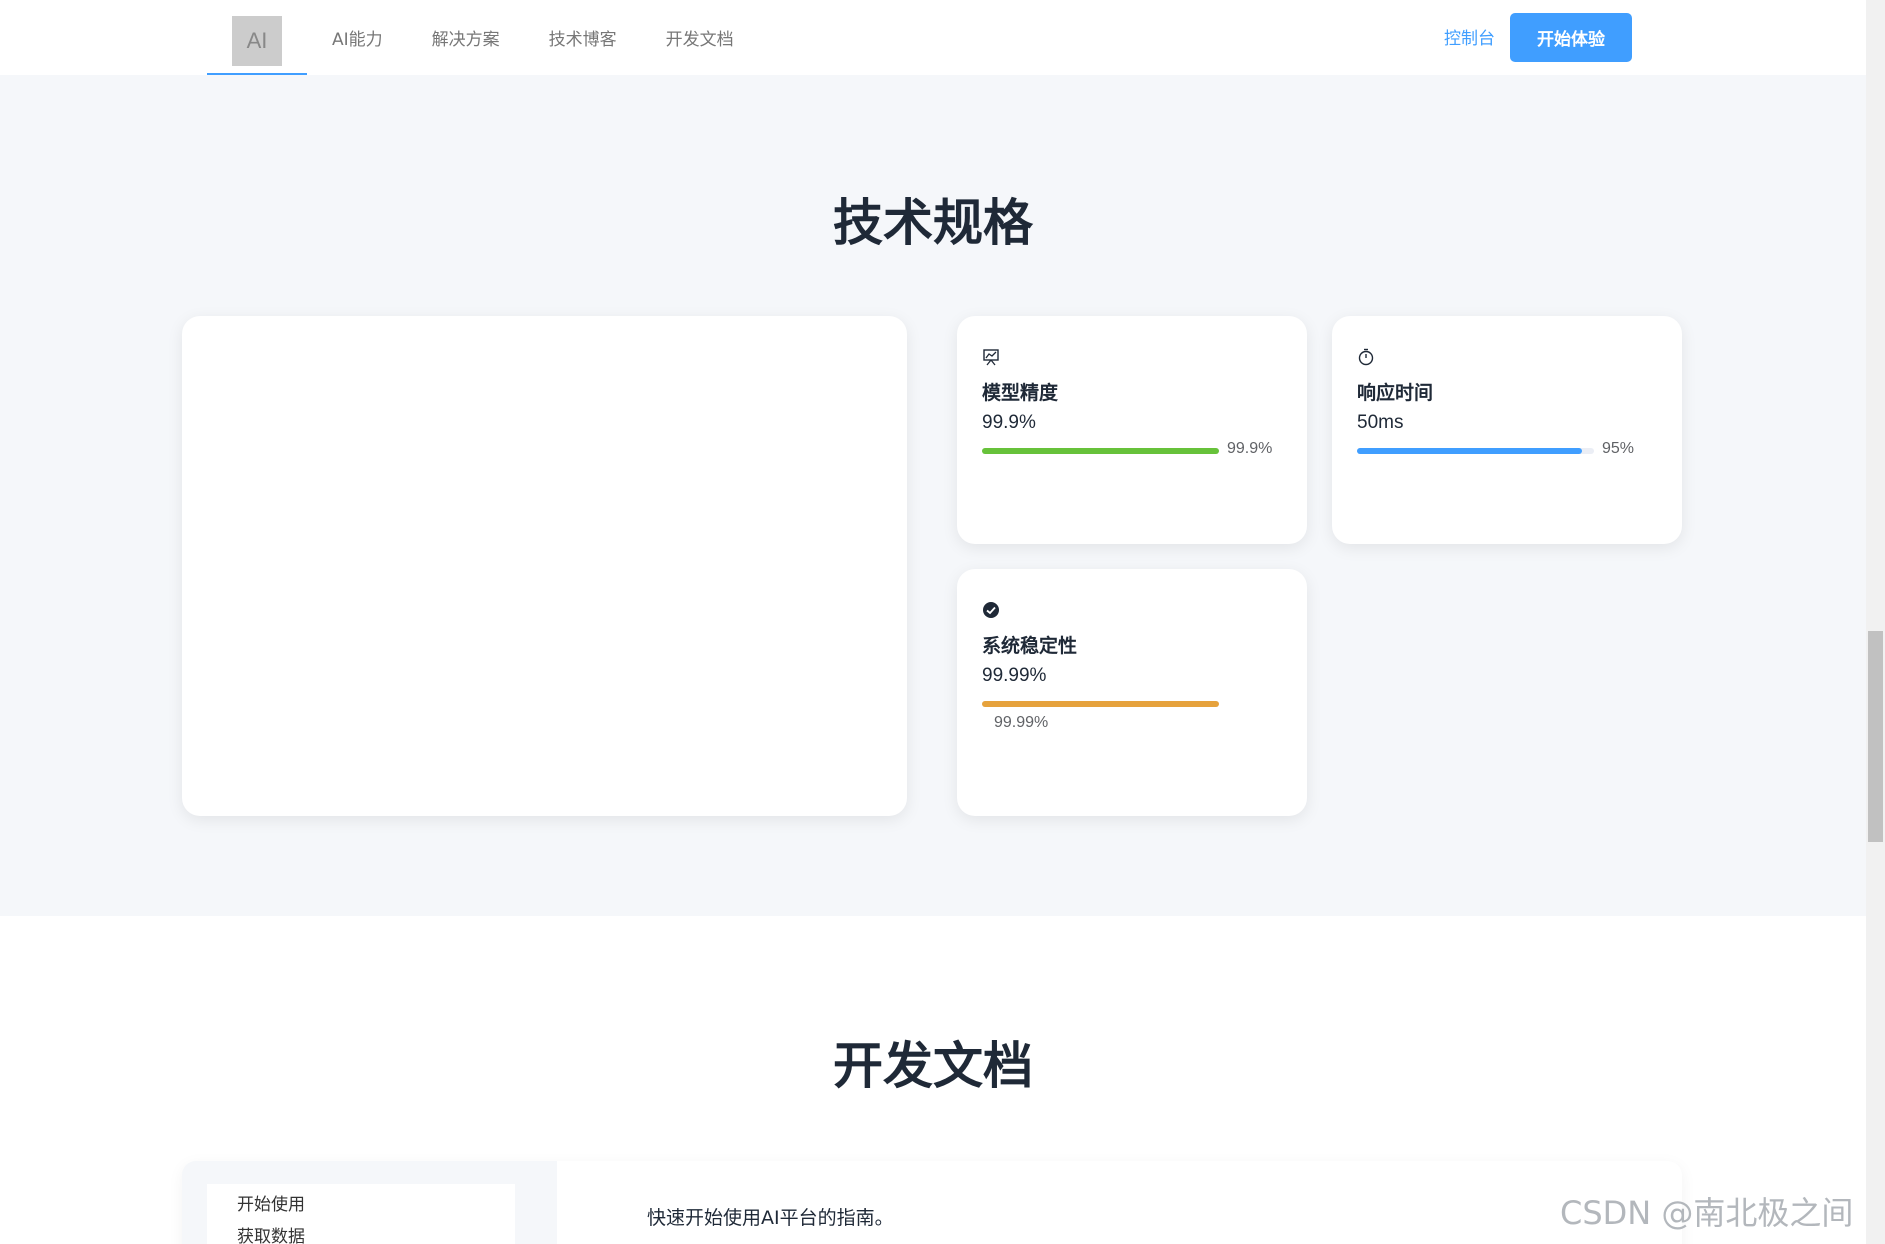  I want to click on spec-card-stability: 系统稳定性 99.99% 99.99%, so click(1132, 692).